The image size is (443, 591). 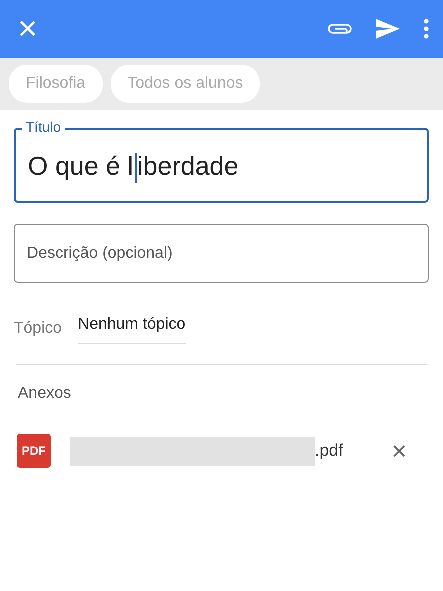 What do you see at coordinates (221, 253) in the screenshot?
I see `description-field: Descrição (opcional)` at bounding box center [221, 253].